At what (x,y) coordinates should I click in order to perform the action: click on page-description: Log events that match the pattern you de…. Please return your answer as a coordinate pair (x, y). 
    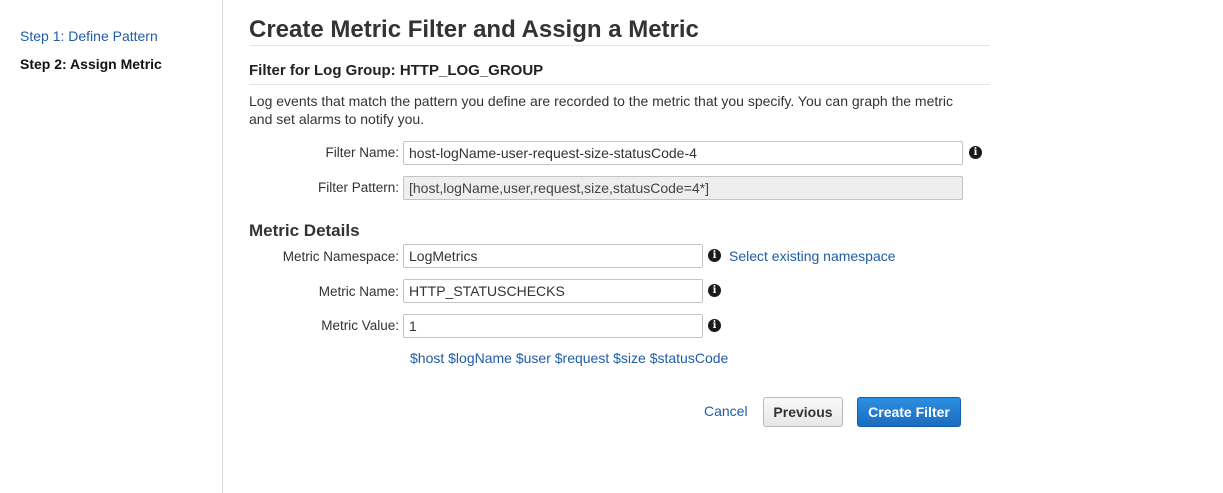
    Looking at the image, I should click on (601, 110).